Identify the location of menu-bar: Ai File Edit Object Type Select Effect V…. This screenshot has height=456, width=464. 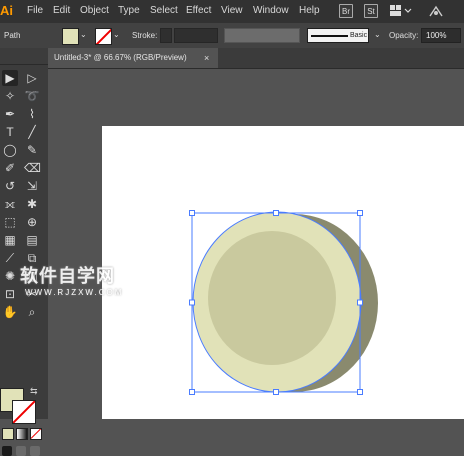
(232, 11).